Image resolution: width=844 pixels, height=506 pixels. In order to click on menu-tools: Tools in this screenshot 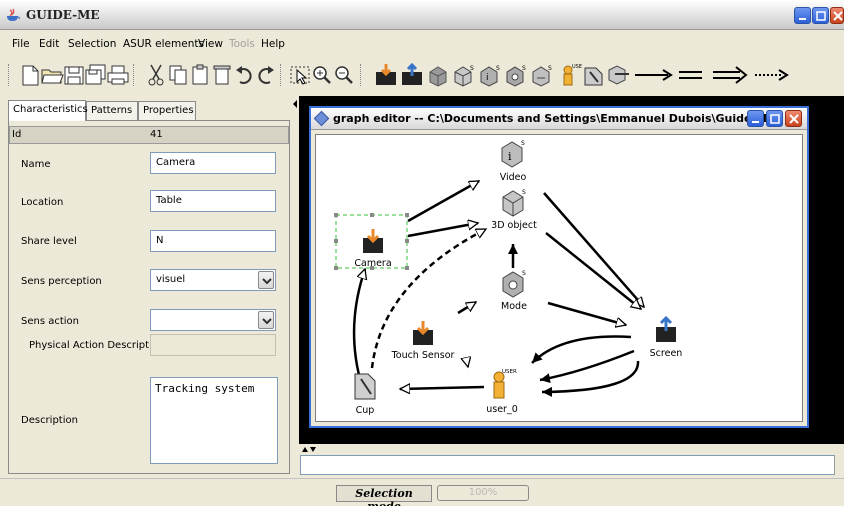, I will do `click(242, 44)`.